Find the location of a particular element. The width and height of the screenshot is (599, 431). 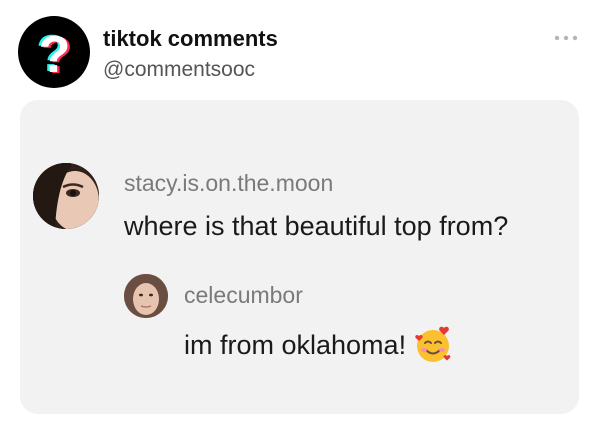

smiling-face-with-hearts-icon is located at coordinates (433, 344).